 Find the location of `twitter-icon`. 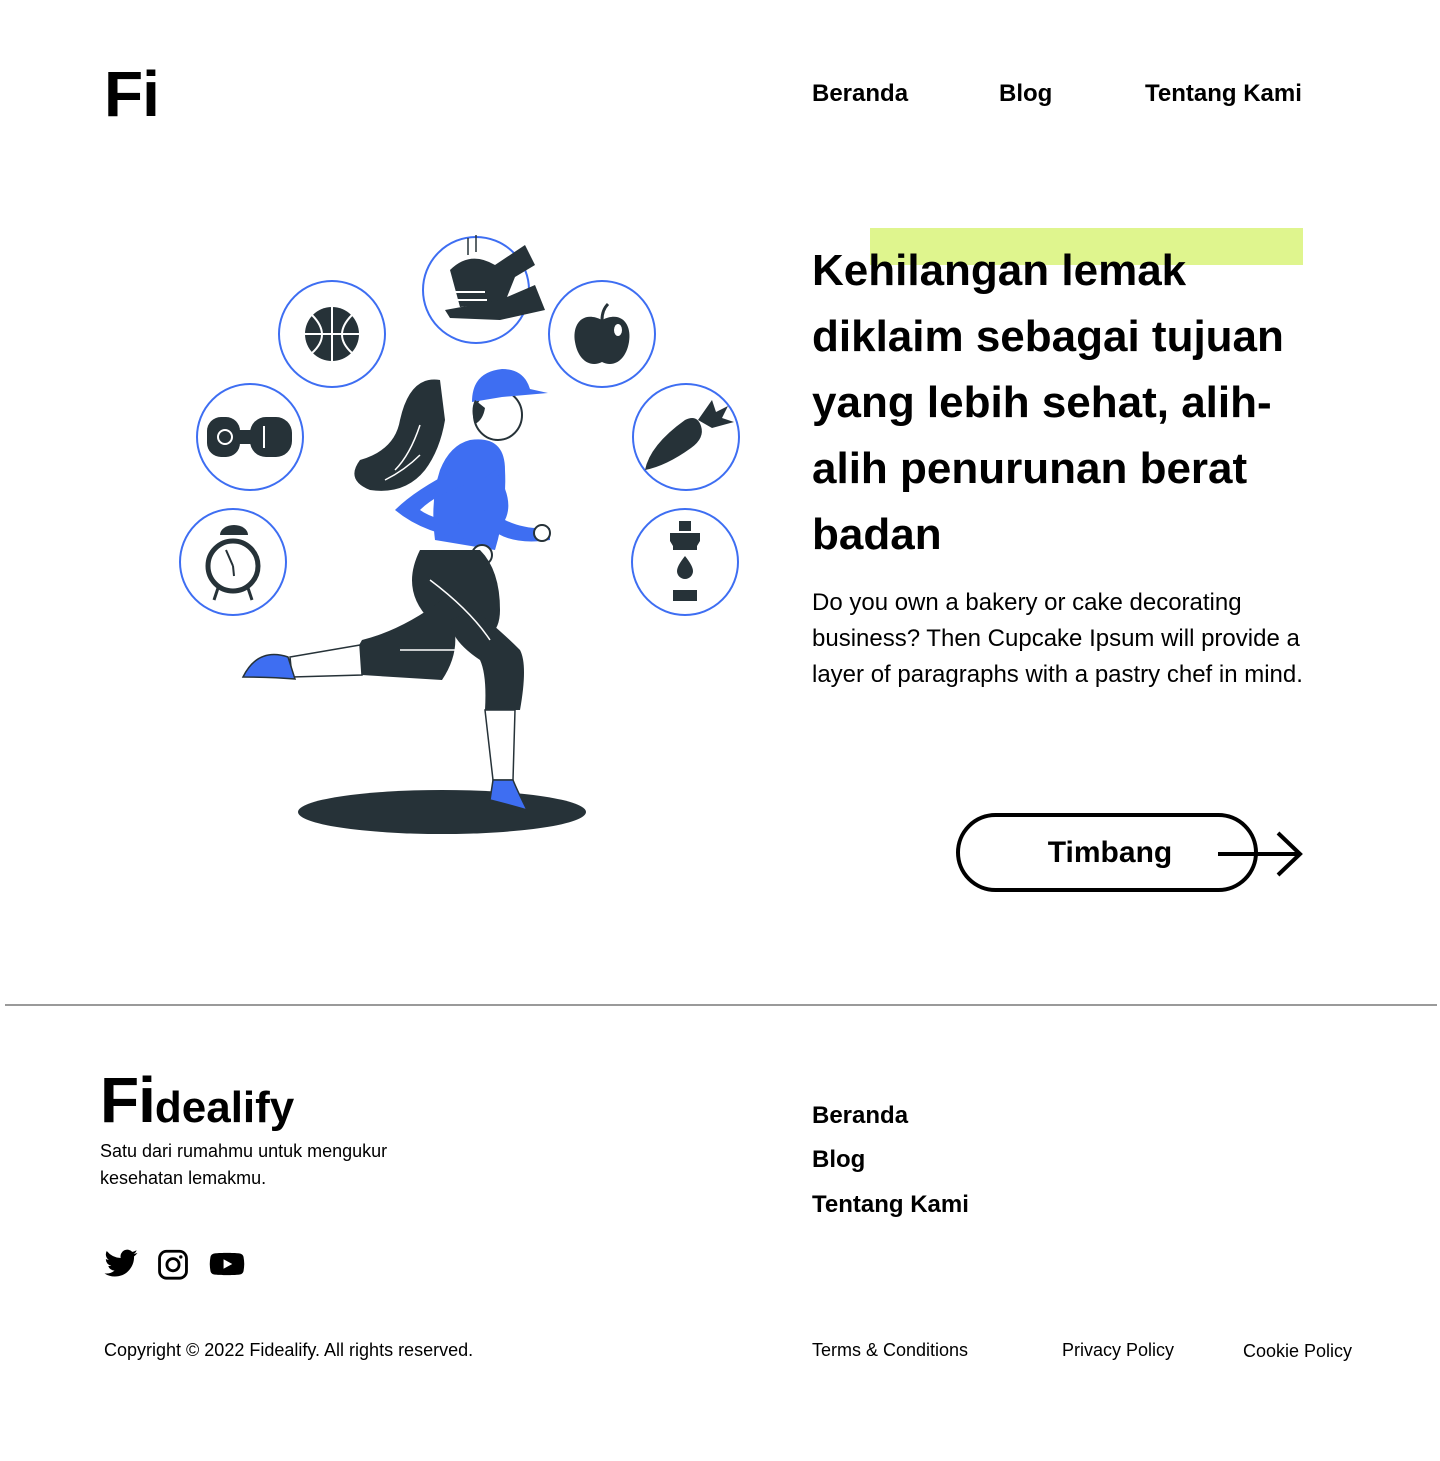

twitter-icon is located at coordinates (121, 1264).